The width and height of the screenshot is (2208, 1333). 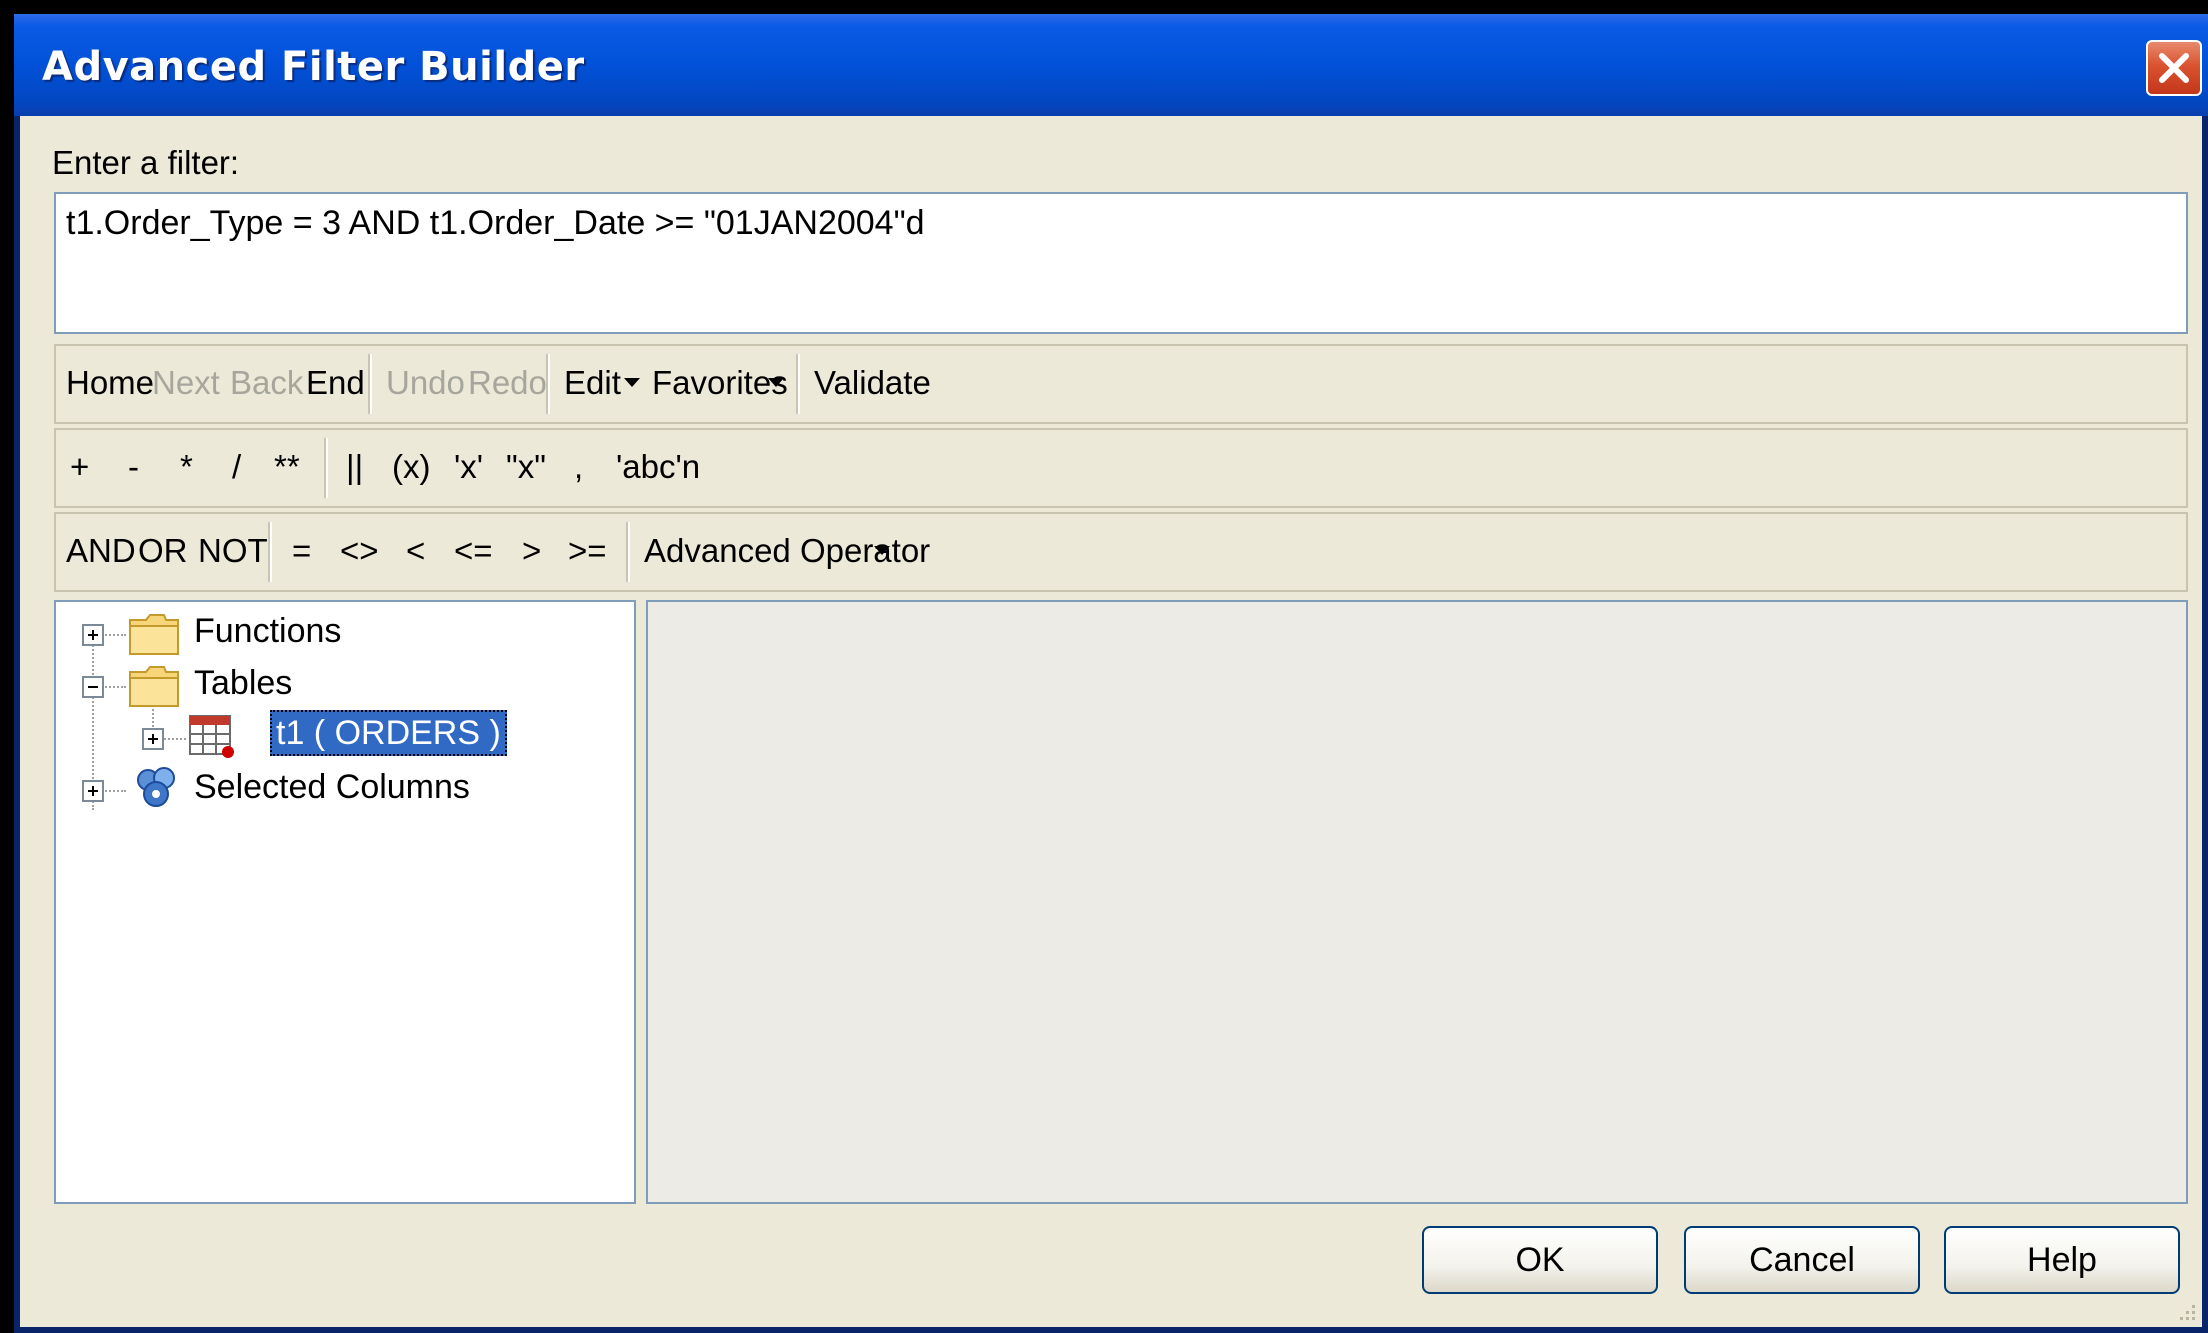 I want to click on next-button: Next, so click(x=186, y=383).